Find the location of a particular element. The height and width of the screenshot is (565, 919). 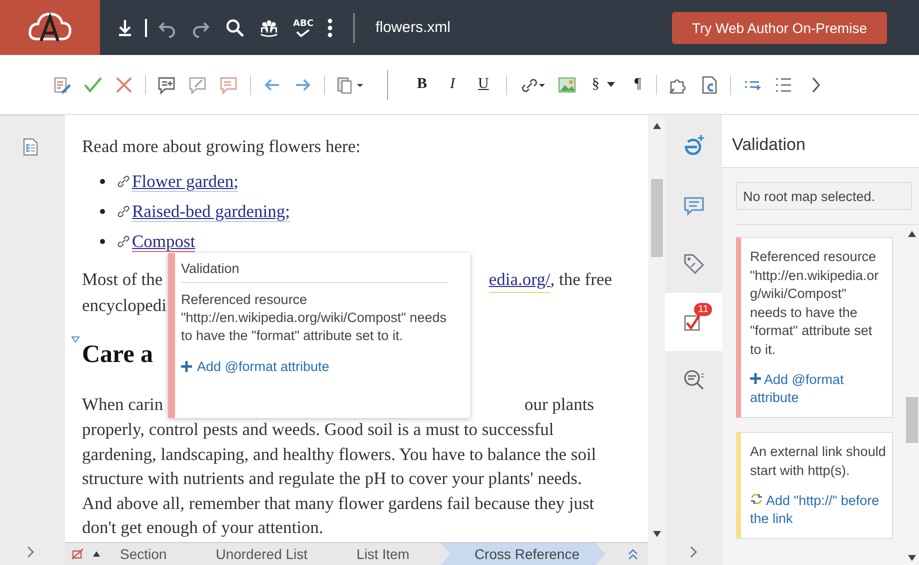

spellcheck-button: ABC is located at coordinates (303, 27).